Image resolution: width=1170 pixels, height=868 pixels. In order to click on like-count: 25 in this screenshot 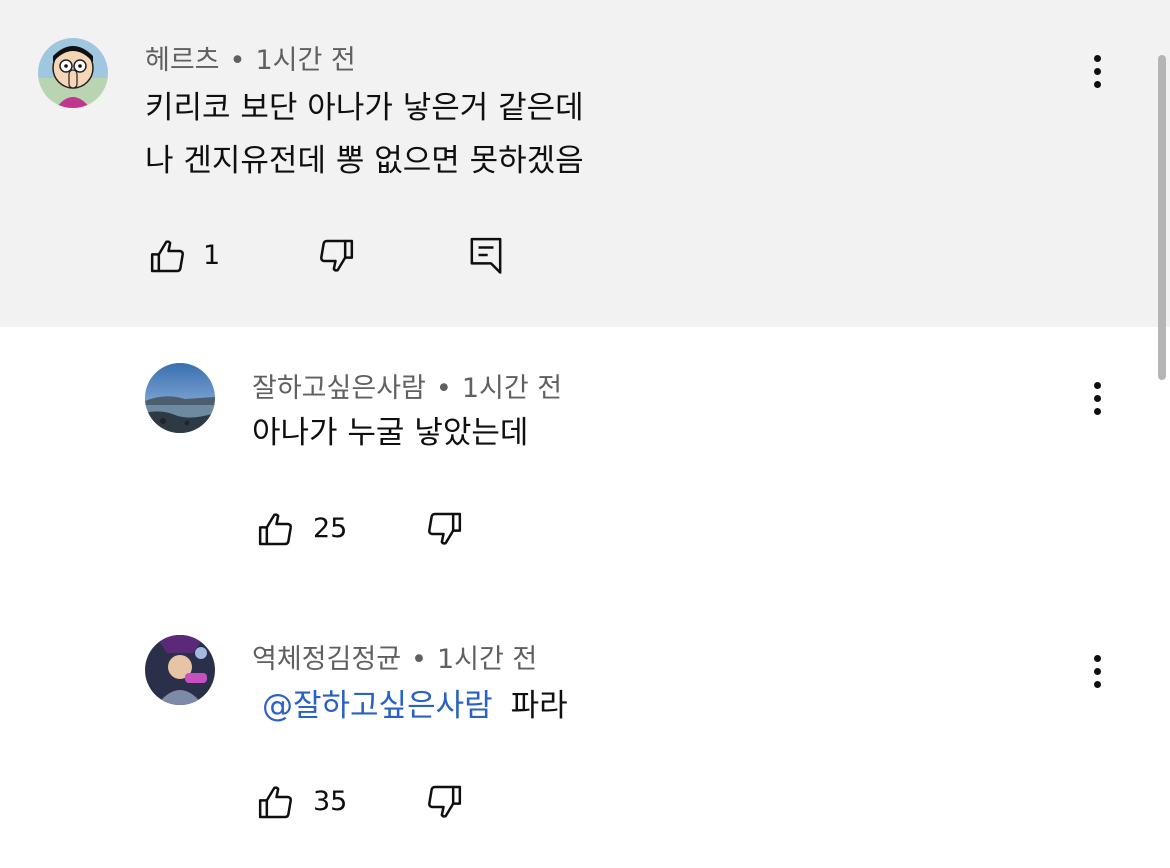, I will do `click(330, 528)`.